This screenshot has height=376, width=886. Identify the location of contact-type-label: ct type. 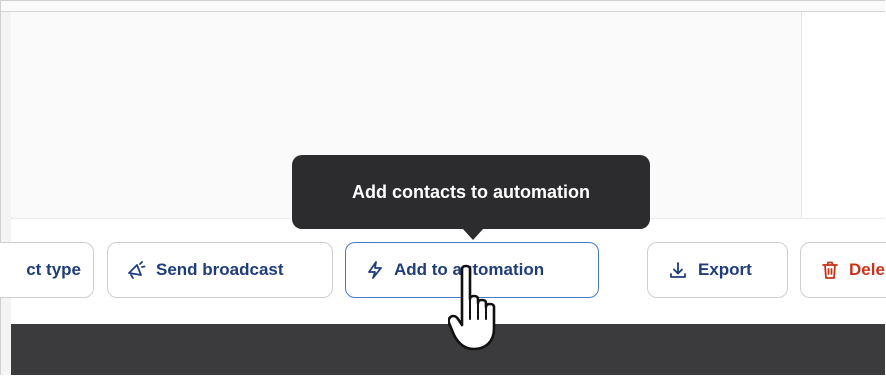
(53, 269).